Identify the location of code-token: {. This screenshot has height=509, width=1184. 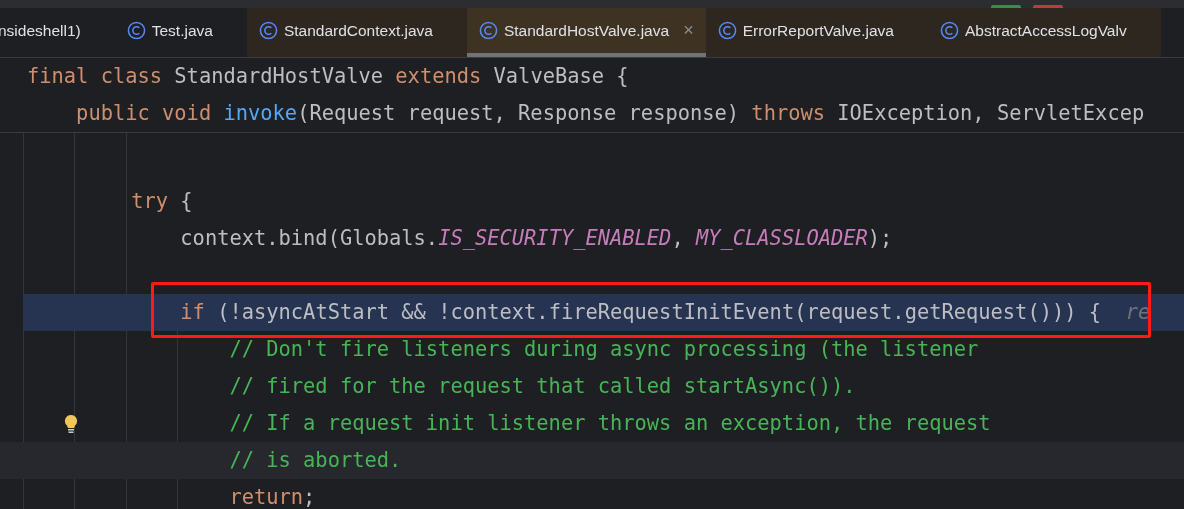
(186, 201).